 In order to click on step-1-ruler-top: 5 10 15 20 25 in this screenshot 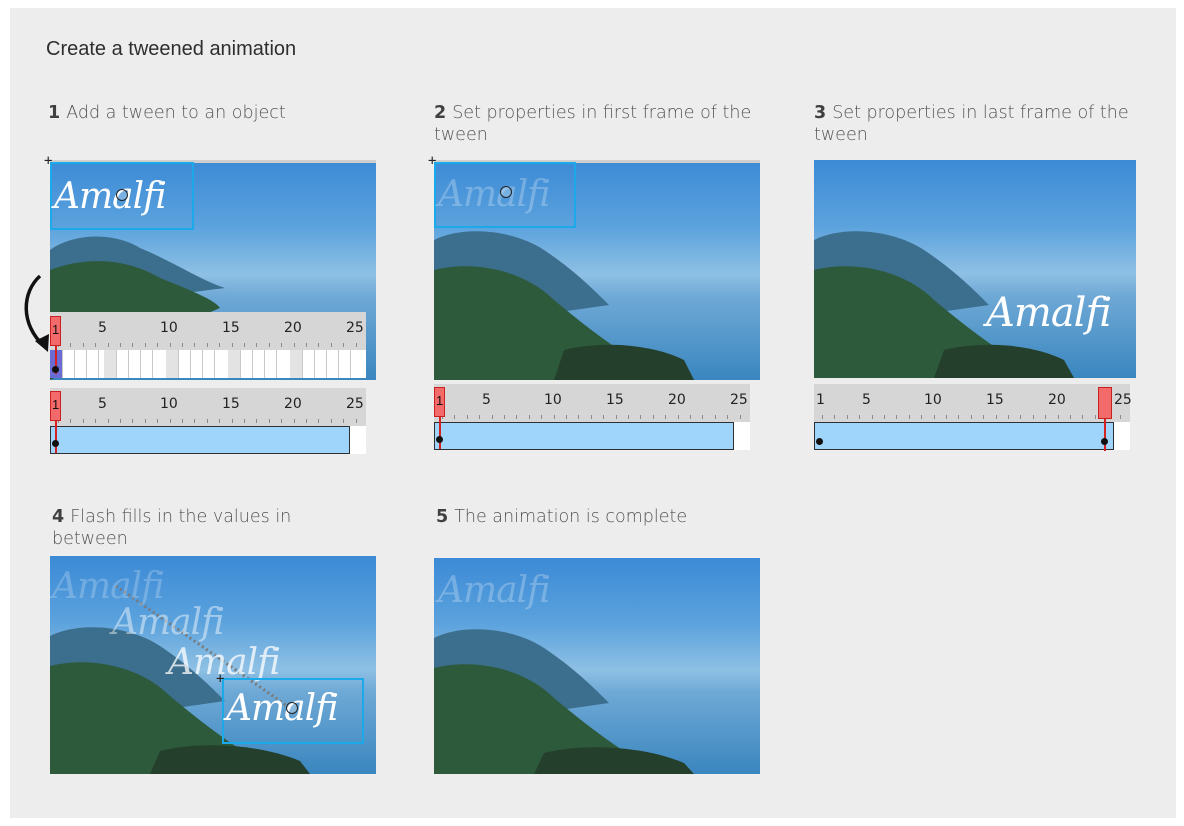, I will do `click(208, 331)`.